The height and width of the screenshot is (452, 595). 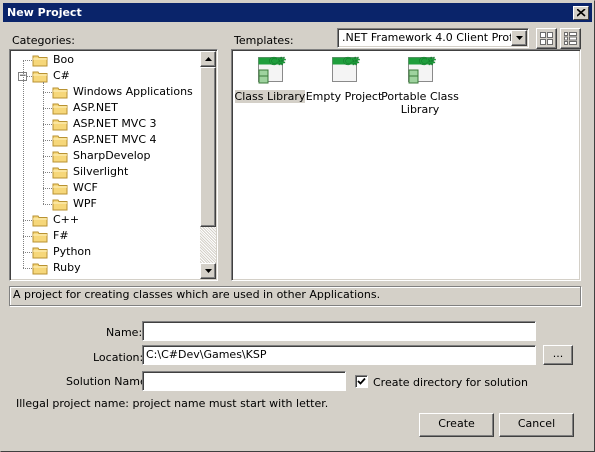 I want to click on name-input, so click(x=339, y=331).